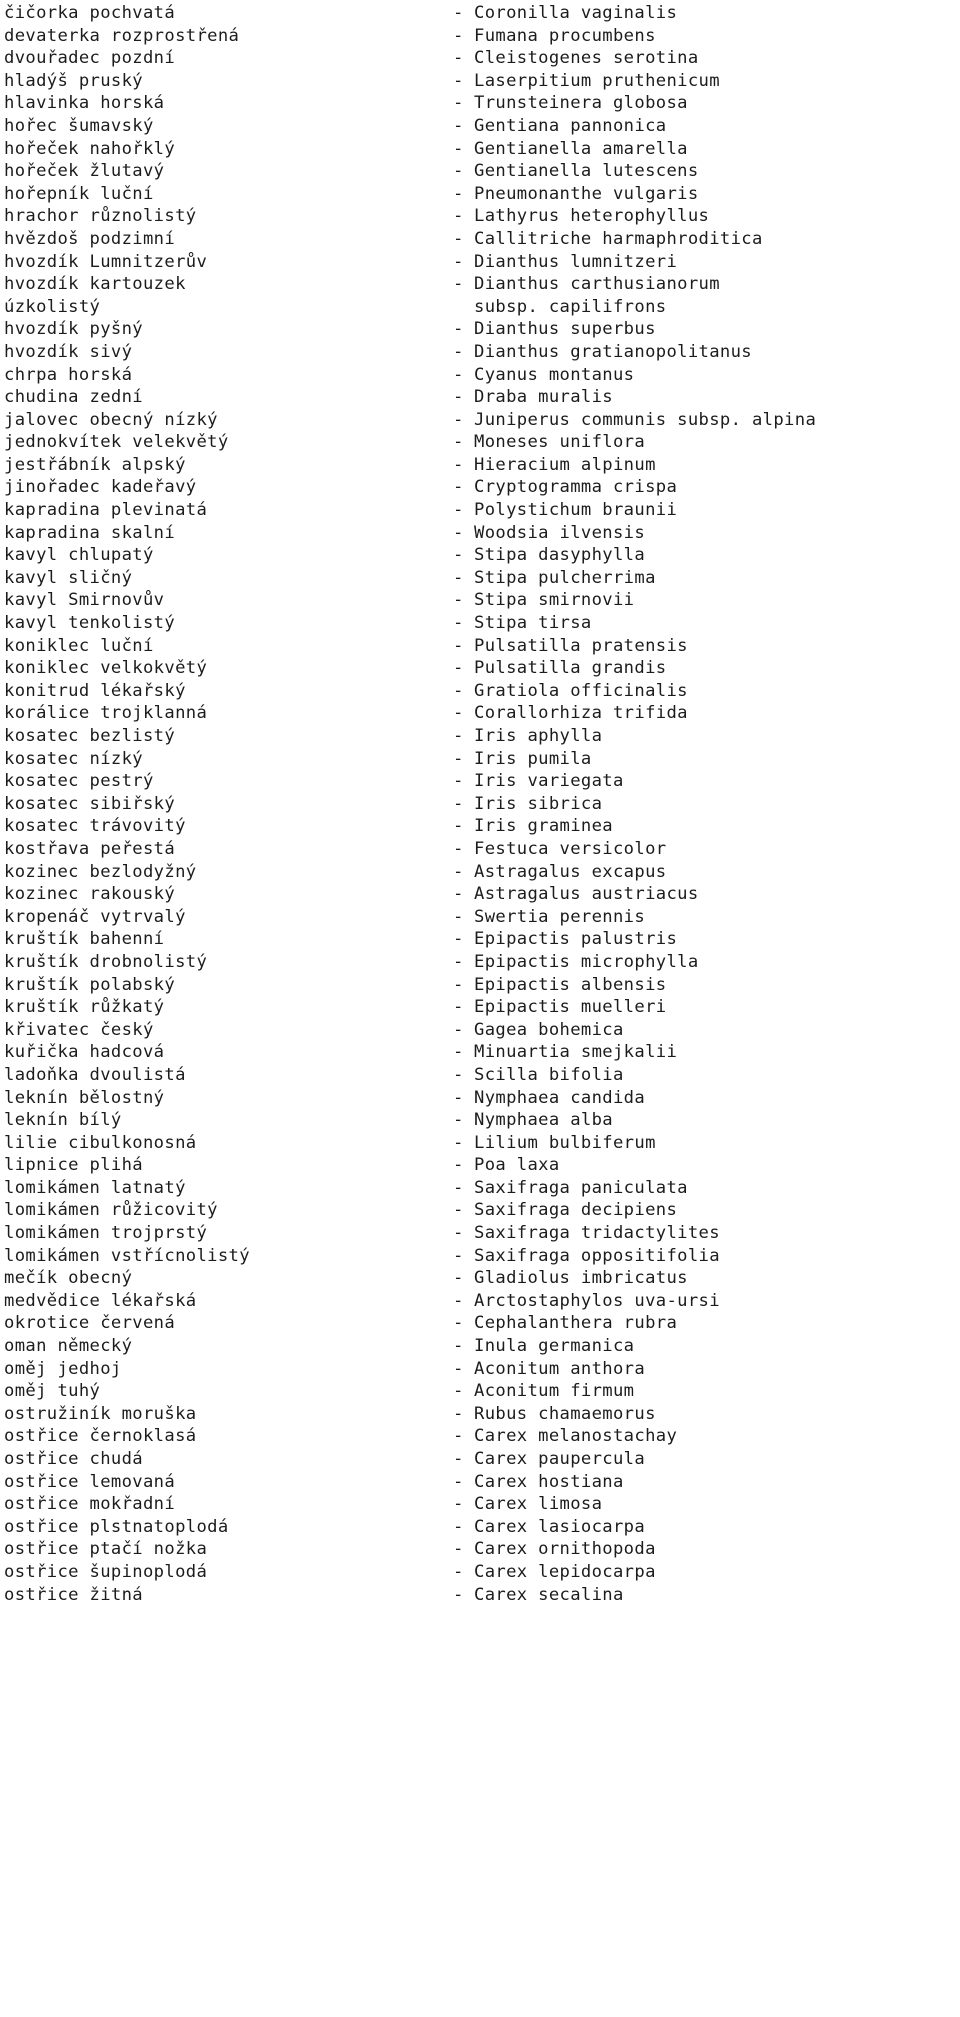  What do you see at coordinates (482, 194) in the screenshot?
I see `species-row: hořepník luční - Pneumonanthe vulgaris` at bounding box center [482, 194].